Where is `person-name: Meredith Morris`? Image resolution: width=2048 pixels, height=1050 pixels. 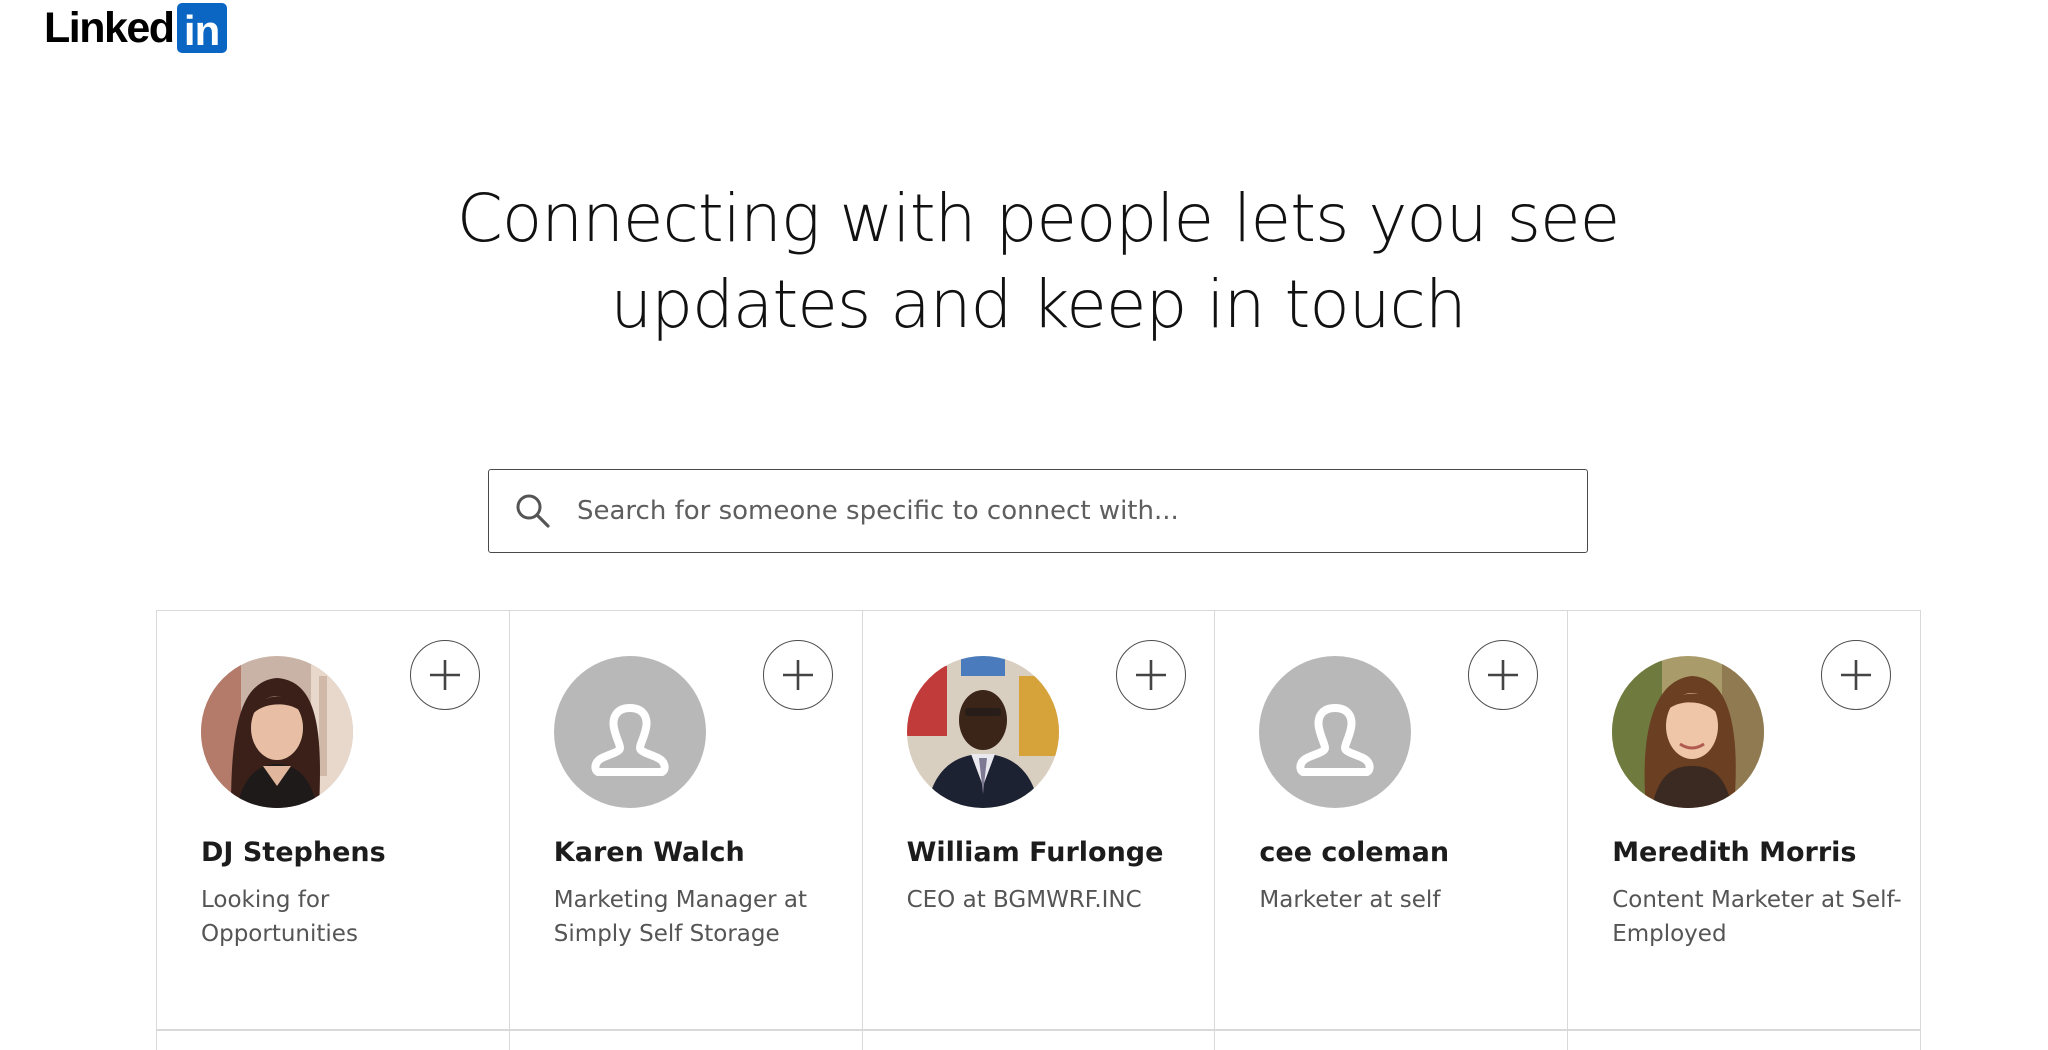
person-name: Meredith Morris is located at coordinates (1734, 852).